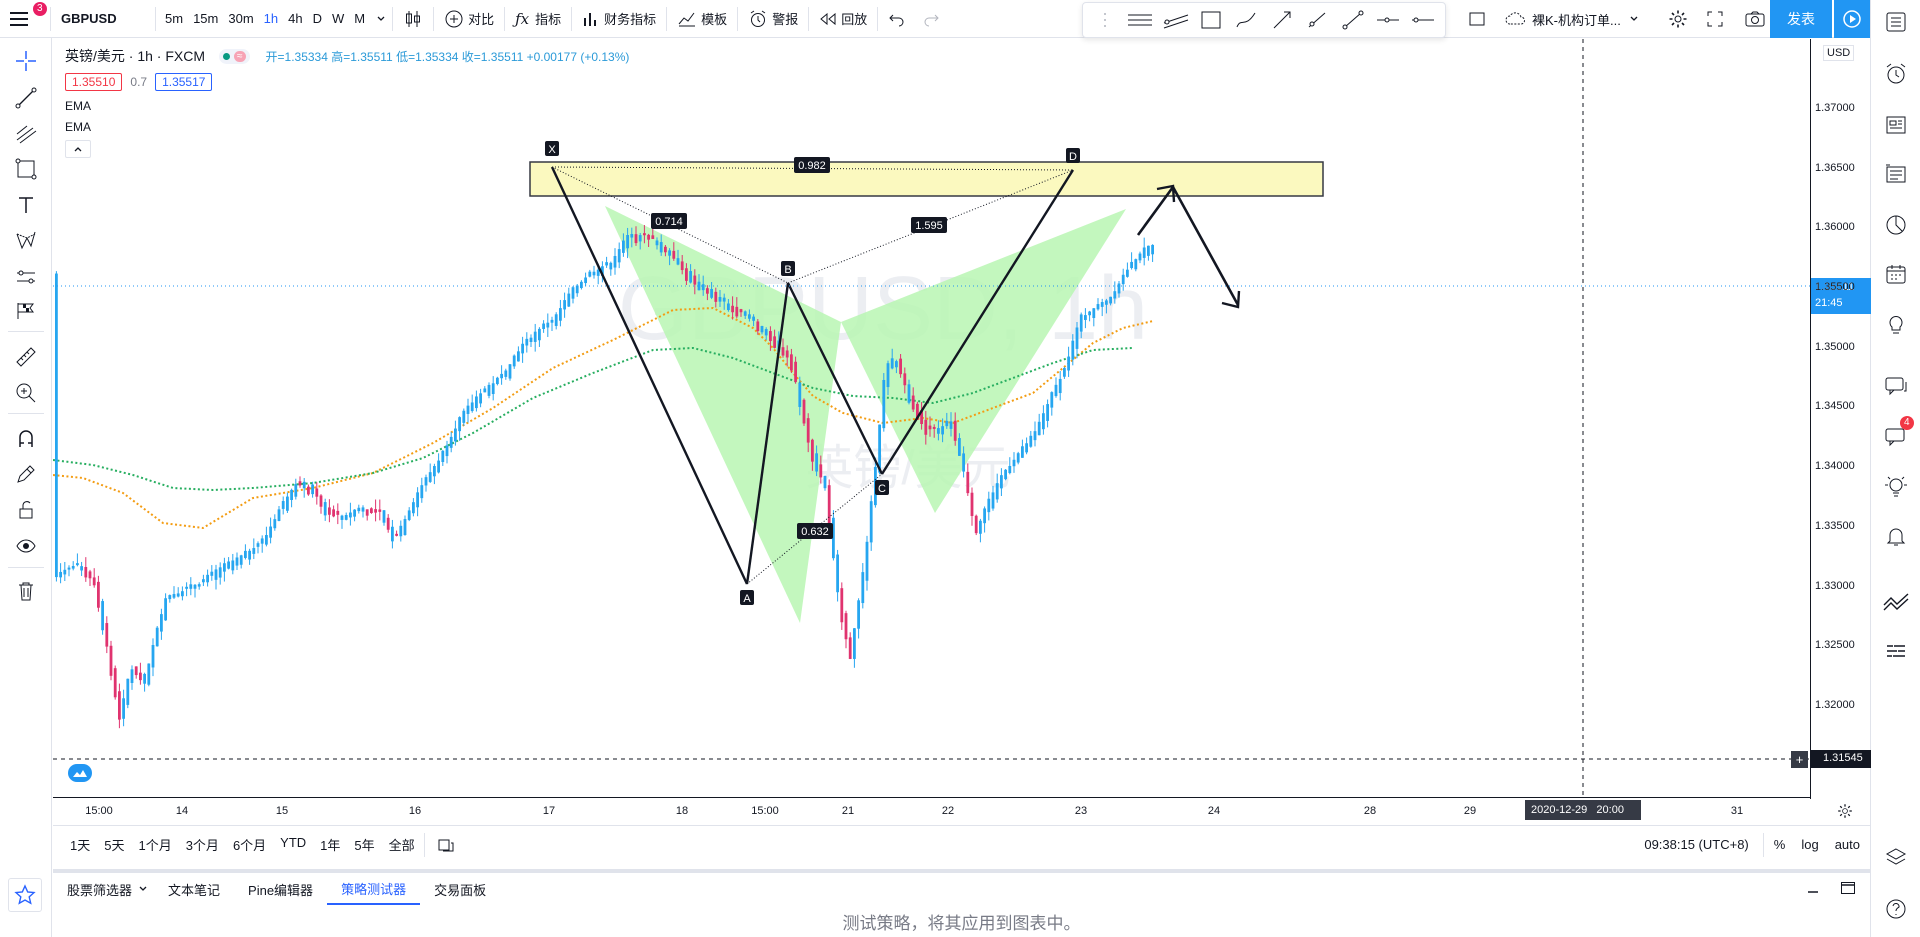 Image resolution: width=1920 pixels, height=937 pixels. I want to click on magnet-tool, so click(26, 438).